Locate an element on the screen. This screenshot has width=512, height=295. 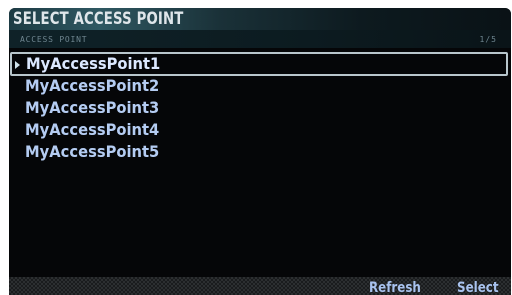
list-item-label: MyAccessPoint1 is located at coordinates (93, 63).